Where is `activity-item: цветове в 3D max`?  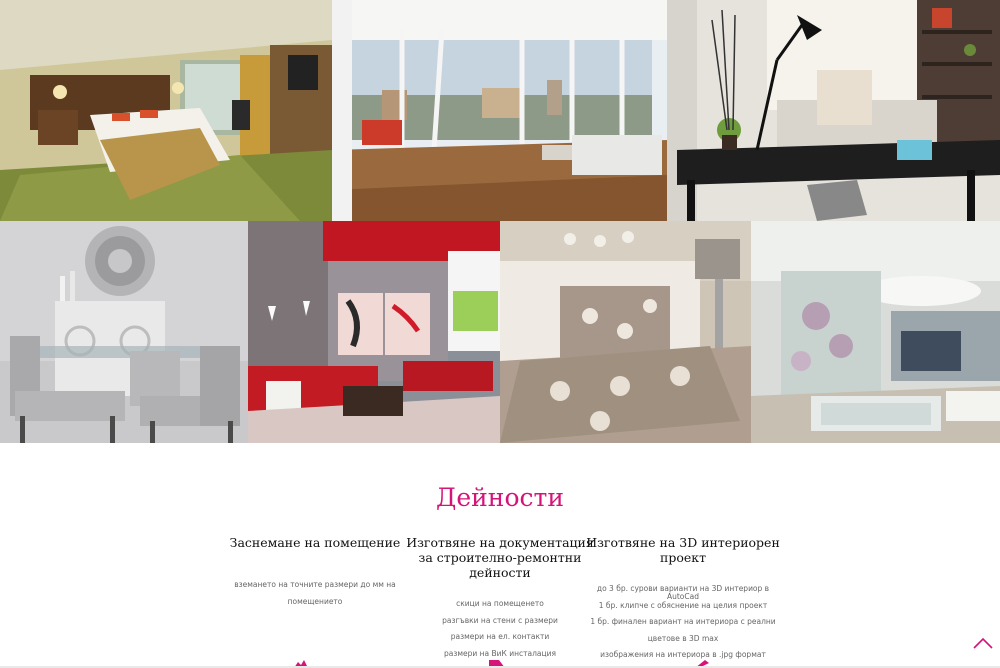
activity-item: цветове в 3D max is located at coordinates (683, 638).